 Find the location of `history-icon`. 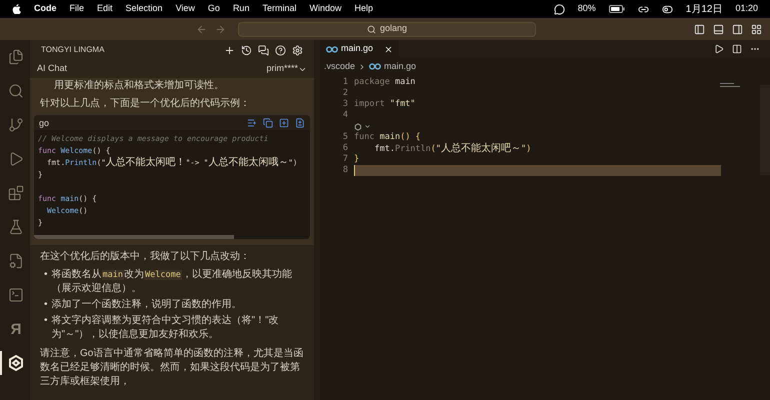

history-icon is located at coordinates (246, 50).